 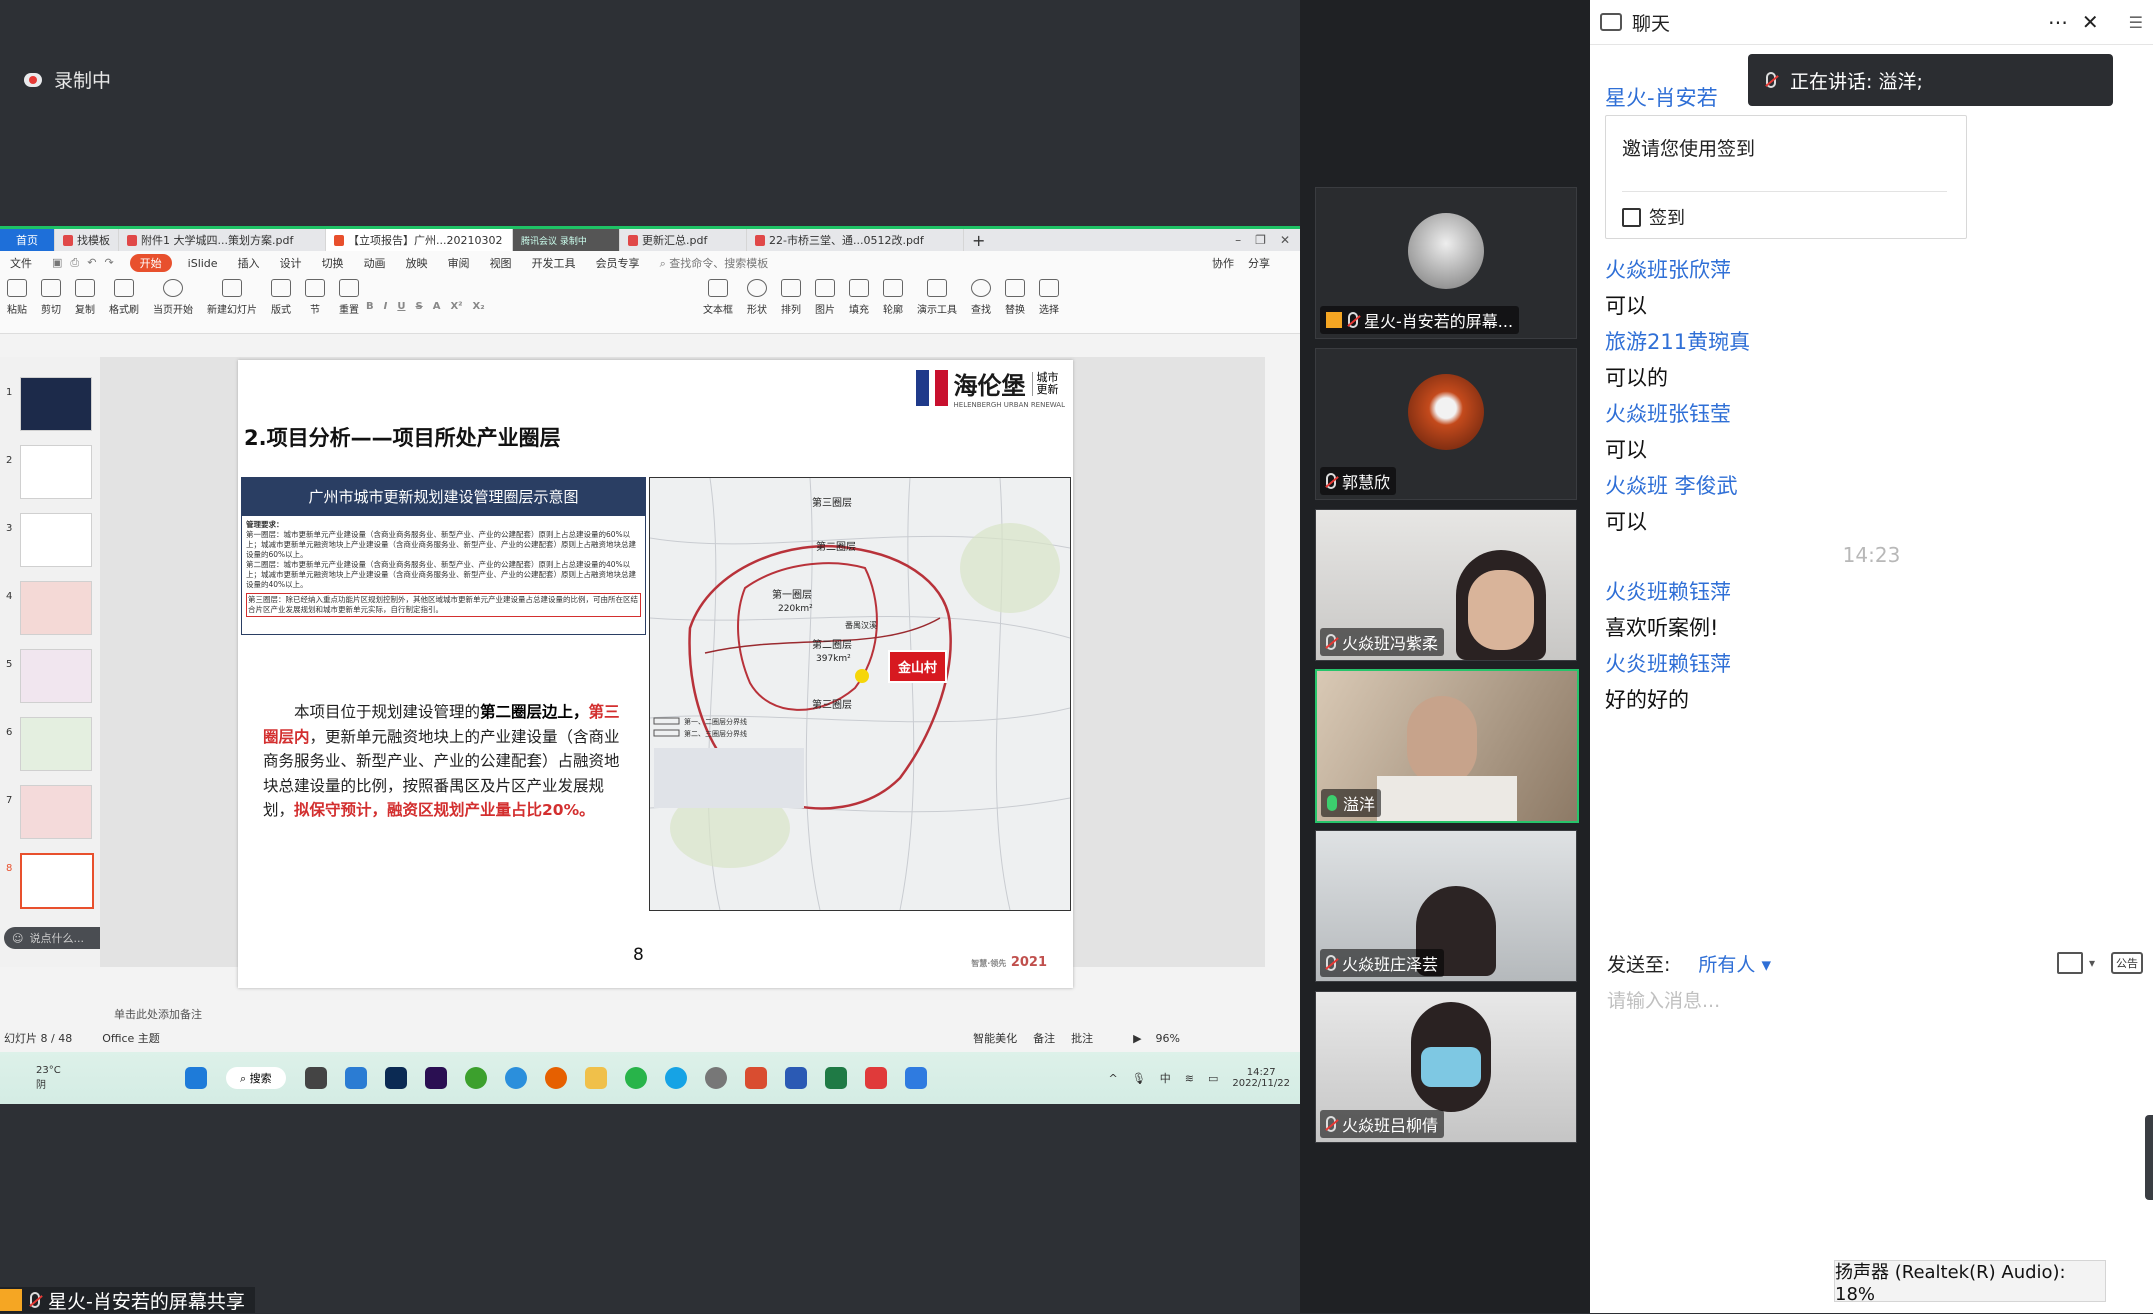 I want to click on save-icon: ▣, so click(x=57, y=263).